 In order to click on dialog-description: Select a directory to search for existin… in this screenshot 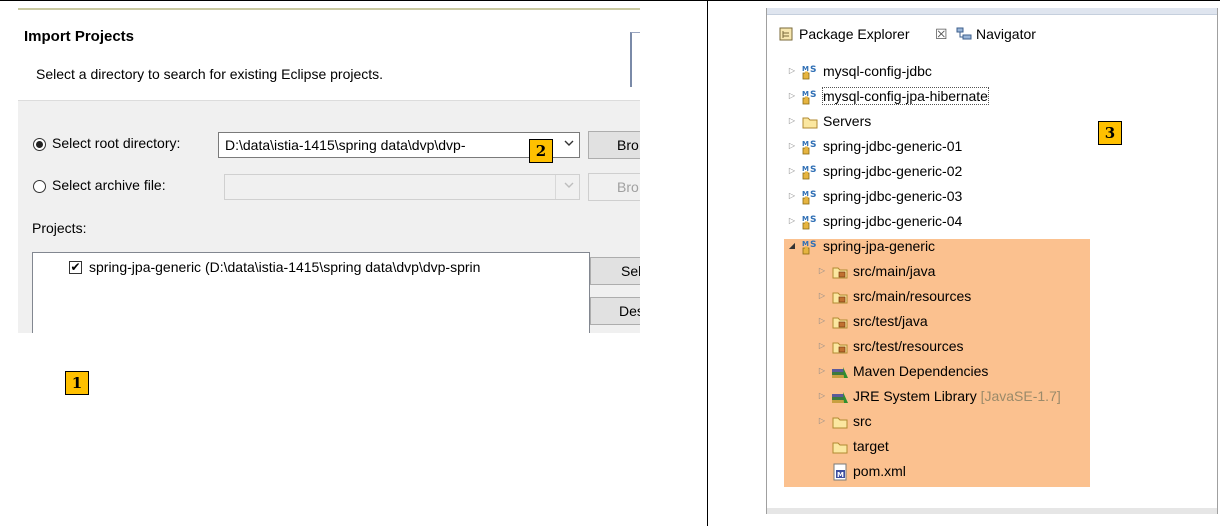, I will do `click(210, 74)`.